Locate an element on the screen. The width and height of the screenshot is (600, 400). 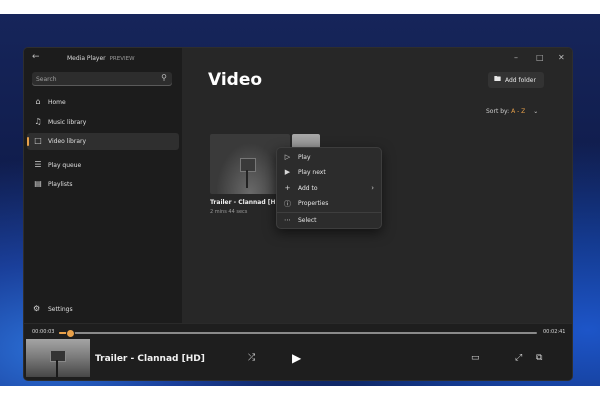
minimize-icon: – is located at coordinates (516, 57).